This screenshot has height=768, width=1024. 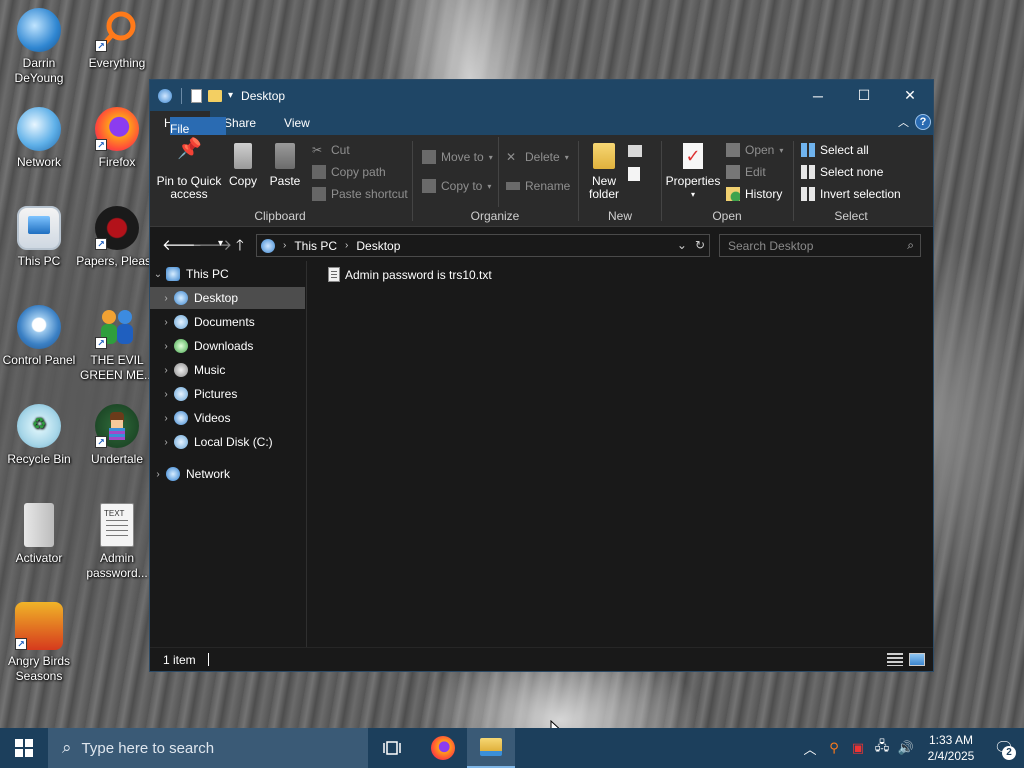 What do you see at coordinates (917, 659) in the screenshot?
I see `large-icons-view-icon` at bounding box center [917, 659].